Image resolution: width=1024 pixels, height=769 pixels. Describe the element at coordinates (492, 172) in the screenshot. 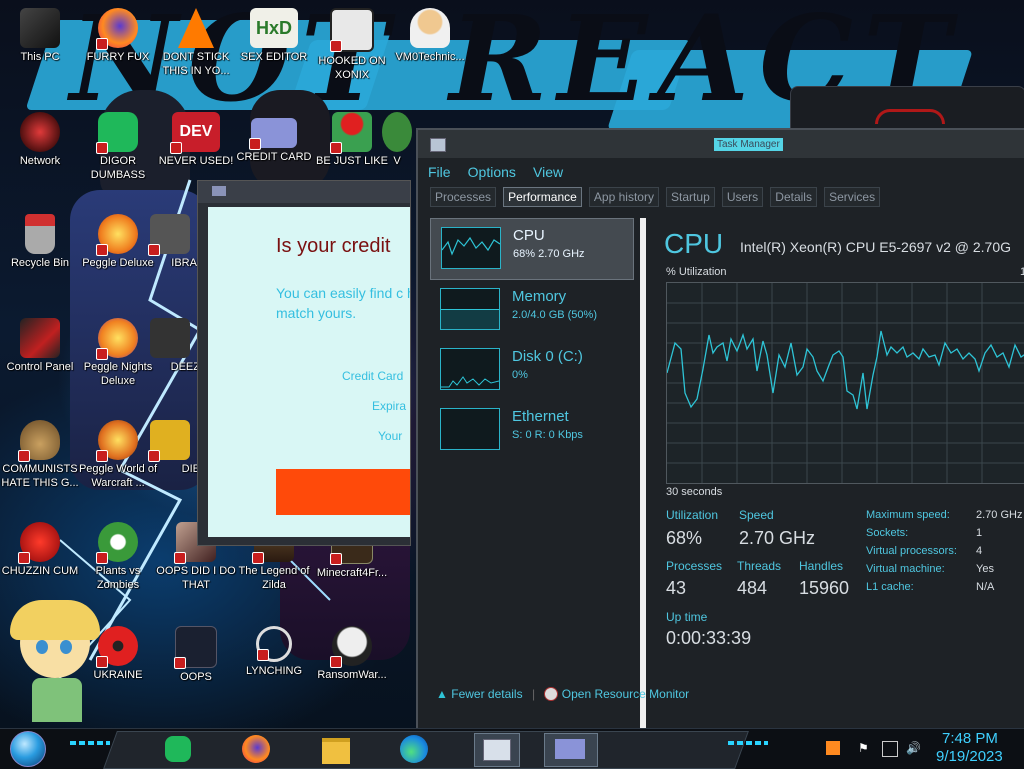

I see `menu-options: Options` at that location.